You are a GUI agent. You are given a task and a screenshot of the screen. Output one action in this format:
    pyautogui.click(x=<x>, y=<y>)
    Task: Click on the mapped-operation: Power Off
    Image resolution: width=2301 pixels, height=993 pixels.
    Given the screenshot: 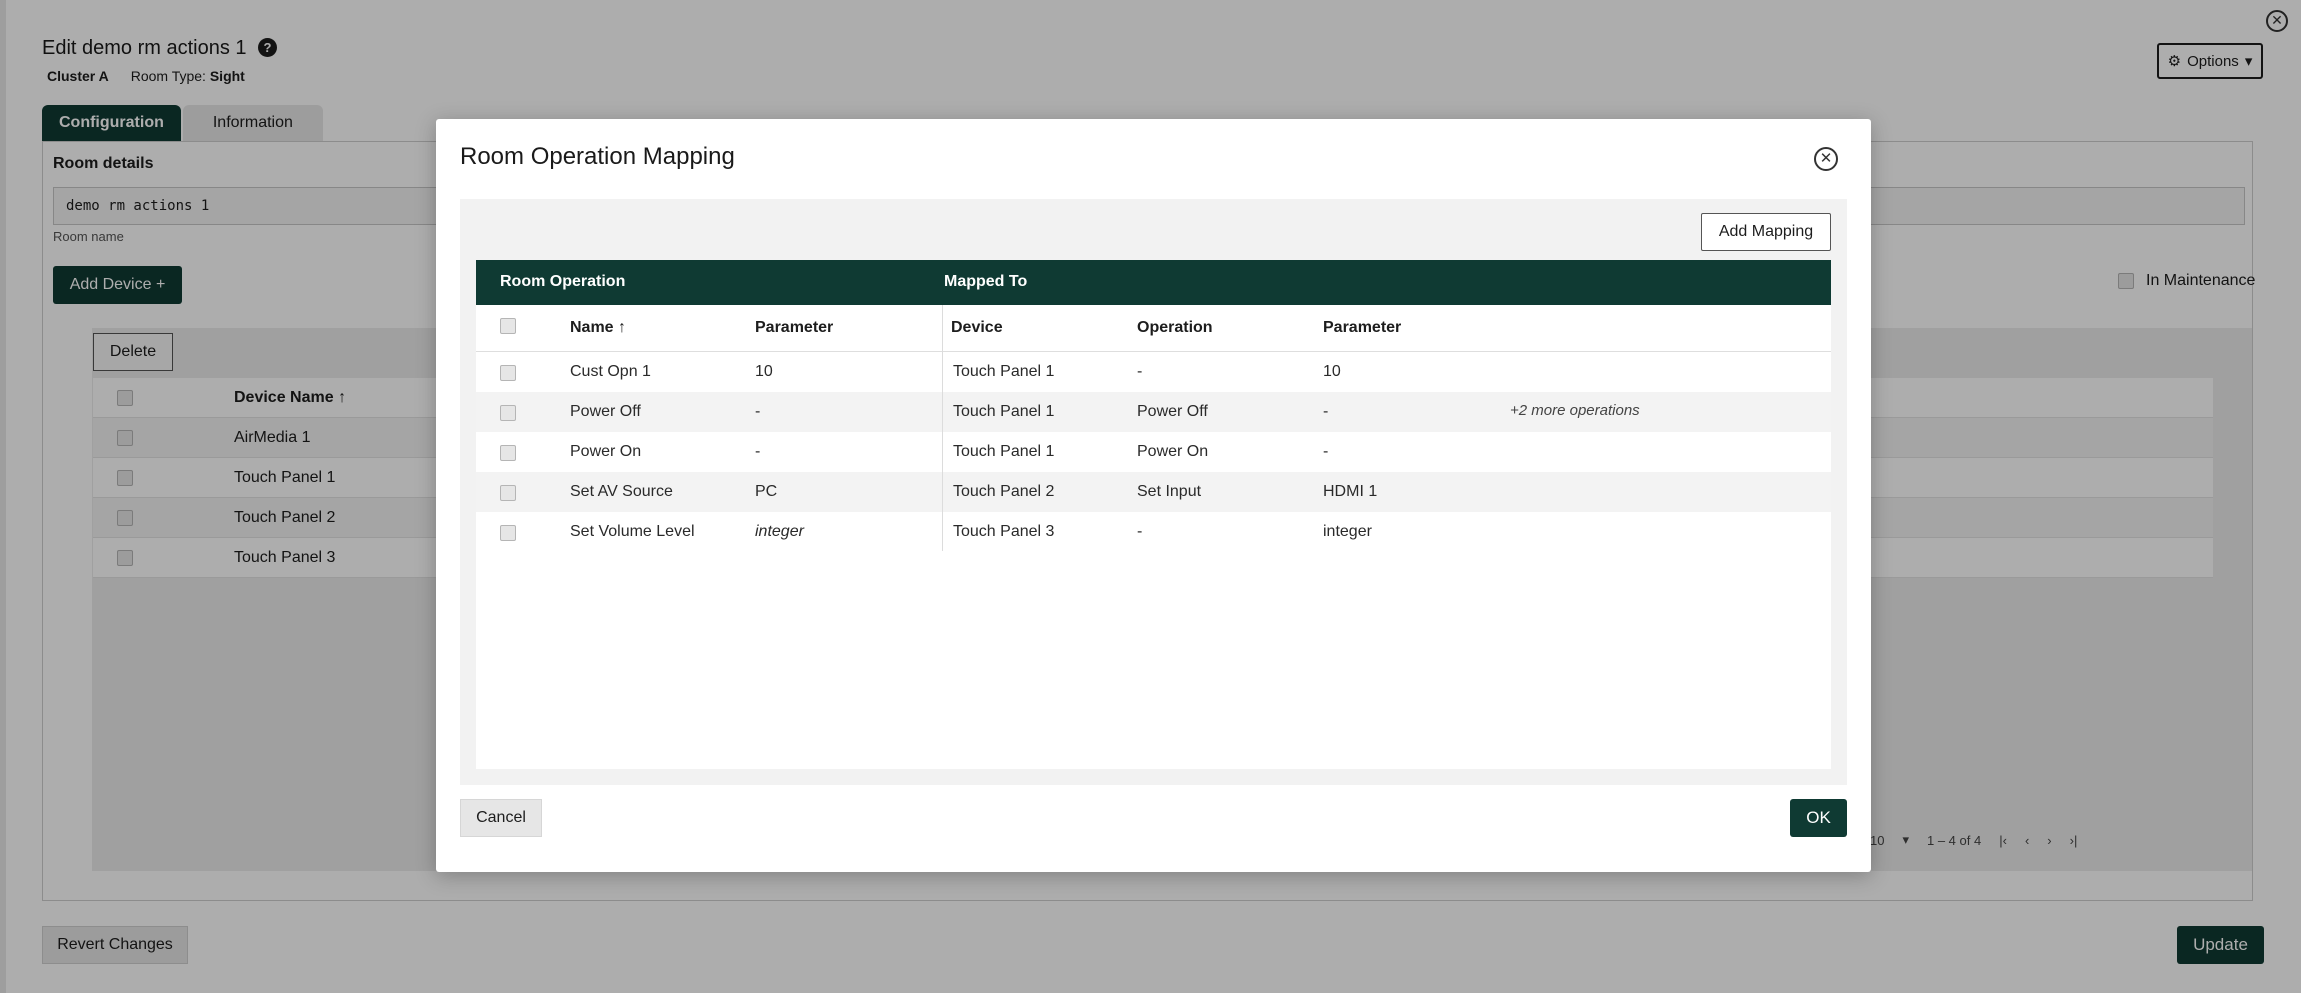 What is the action you would take?
    pyautogui.click(x=1172, y=411)
    